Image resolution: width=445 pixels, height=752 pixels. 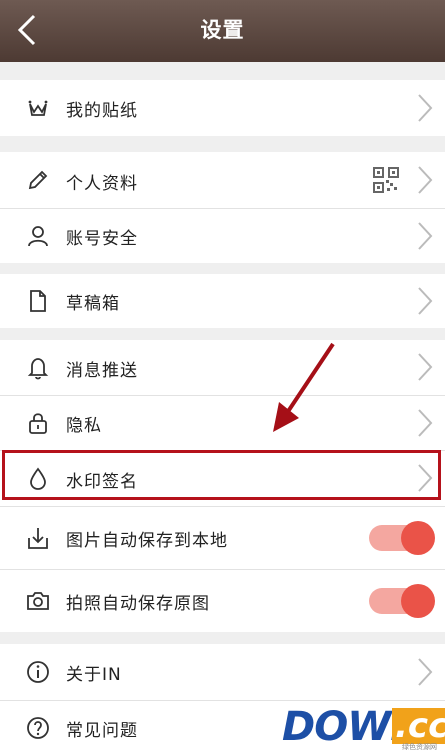 I want to click on settings-row-label: 消息推送, so click(x=102, y=371).